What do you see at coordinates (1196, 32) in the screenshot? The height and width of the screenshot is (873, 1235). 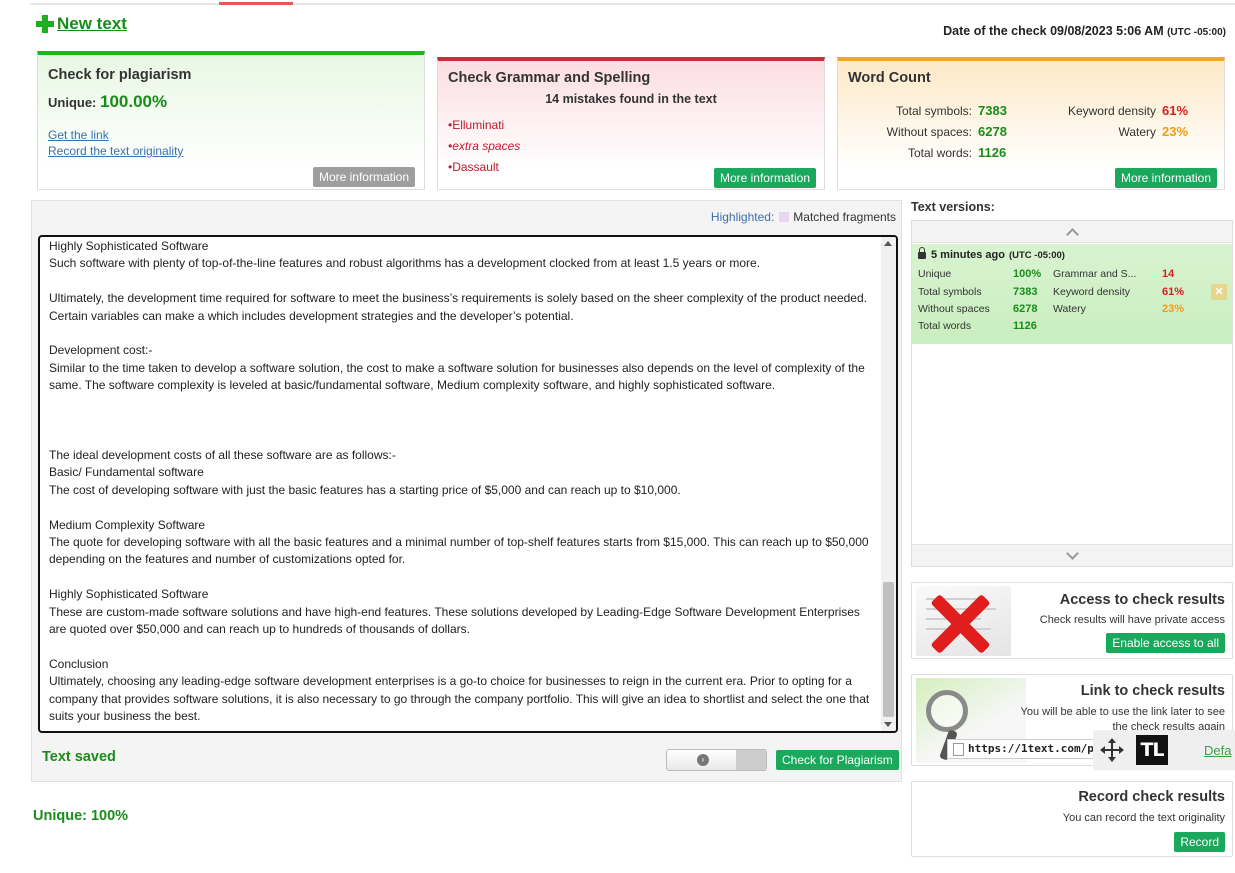 I see `check-date-timezone: (UTC -05:00)` at bounding box center [1196, 32].